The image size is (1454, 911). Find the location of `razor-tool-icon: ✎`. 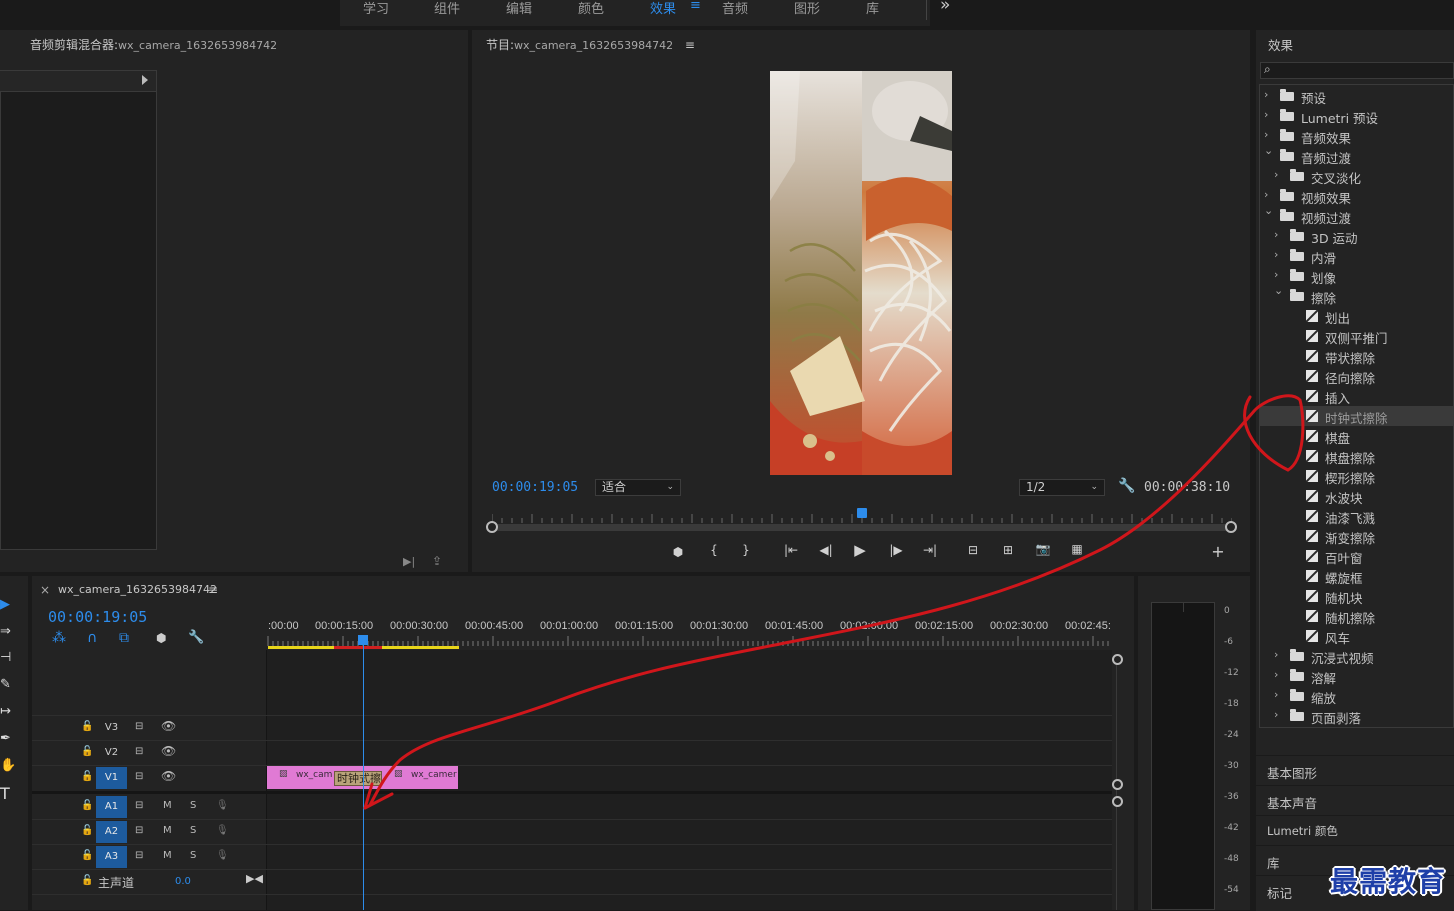

razor-tool-icon: ✎ is located at coordinates (7, 684).